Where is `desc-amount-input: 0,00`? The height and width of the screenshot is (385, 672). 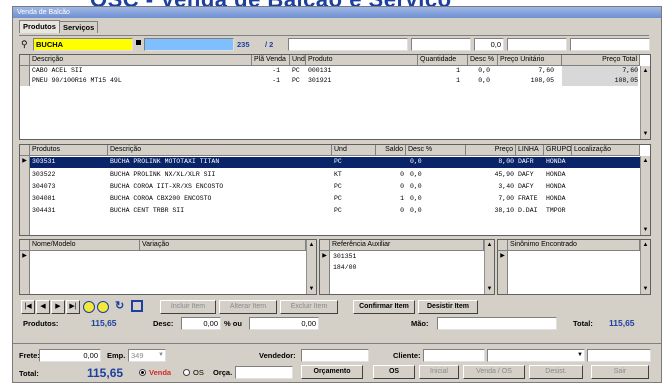 desc-amount-input: 0,00 is located at coordinates (284, 323).